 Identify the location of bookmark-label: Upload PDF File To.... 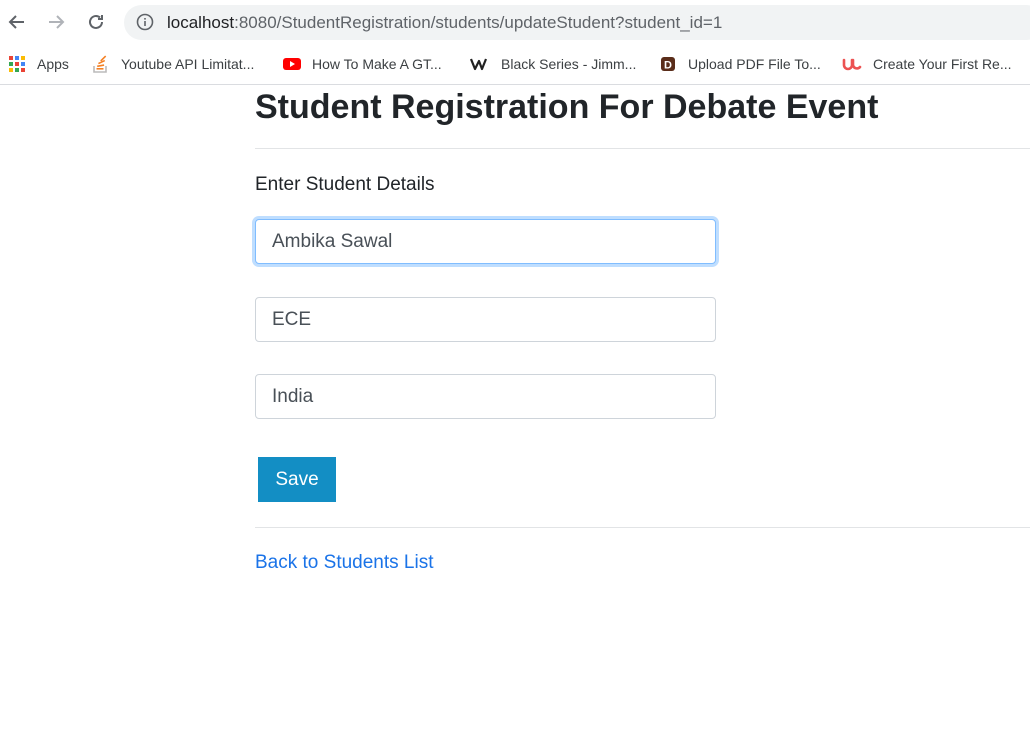
(754, 64).